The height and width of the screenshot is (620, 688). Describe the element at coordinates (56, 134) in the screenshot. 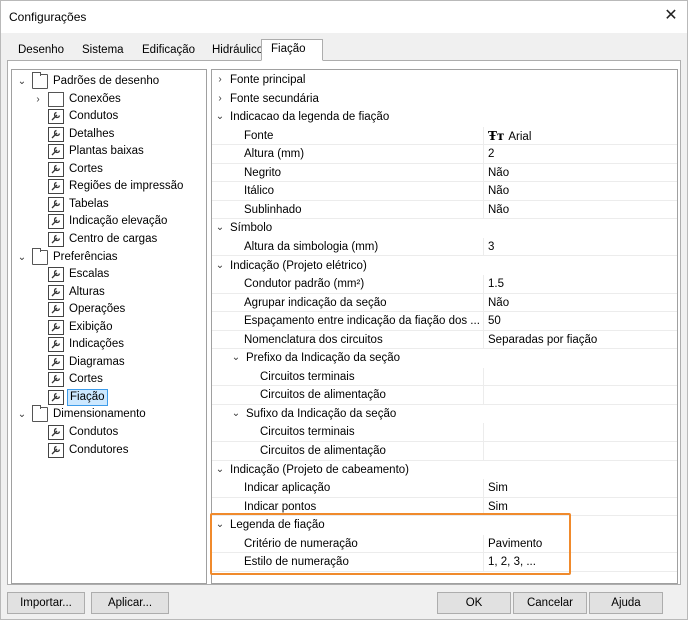

I see `wrench-icon` at that location.